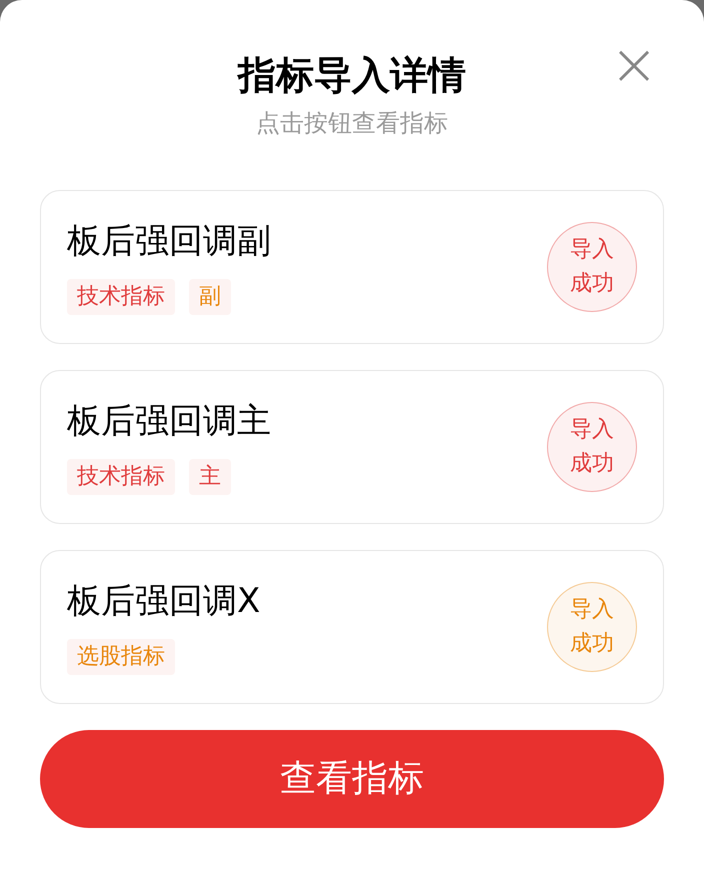 The image size is (704, 876). Describe the element at coordinates (634, 64) in the screenshot. I see `close-button: ×` at that location.